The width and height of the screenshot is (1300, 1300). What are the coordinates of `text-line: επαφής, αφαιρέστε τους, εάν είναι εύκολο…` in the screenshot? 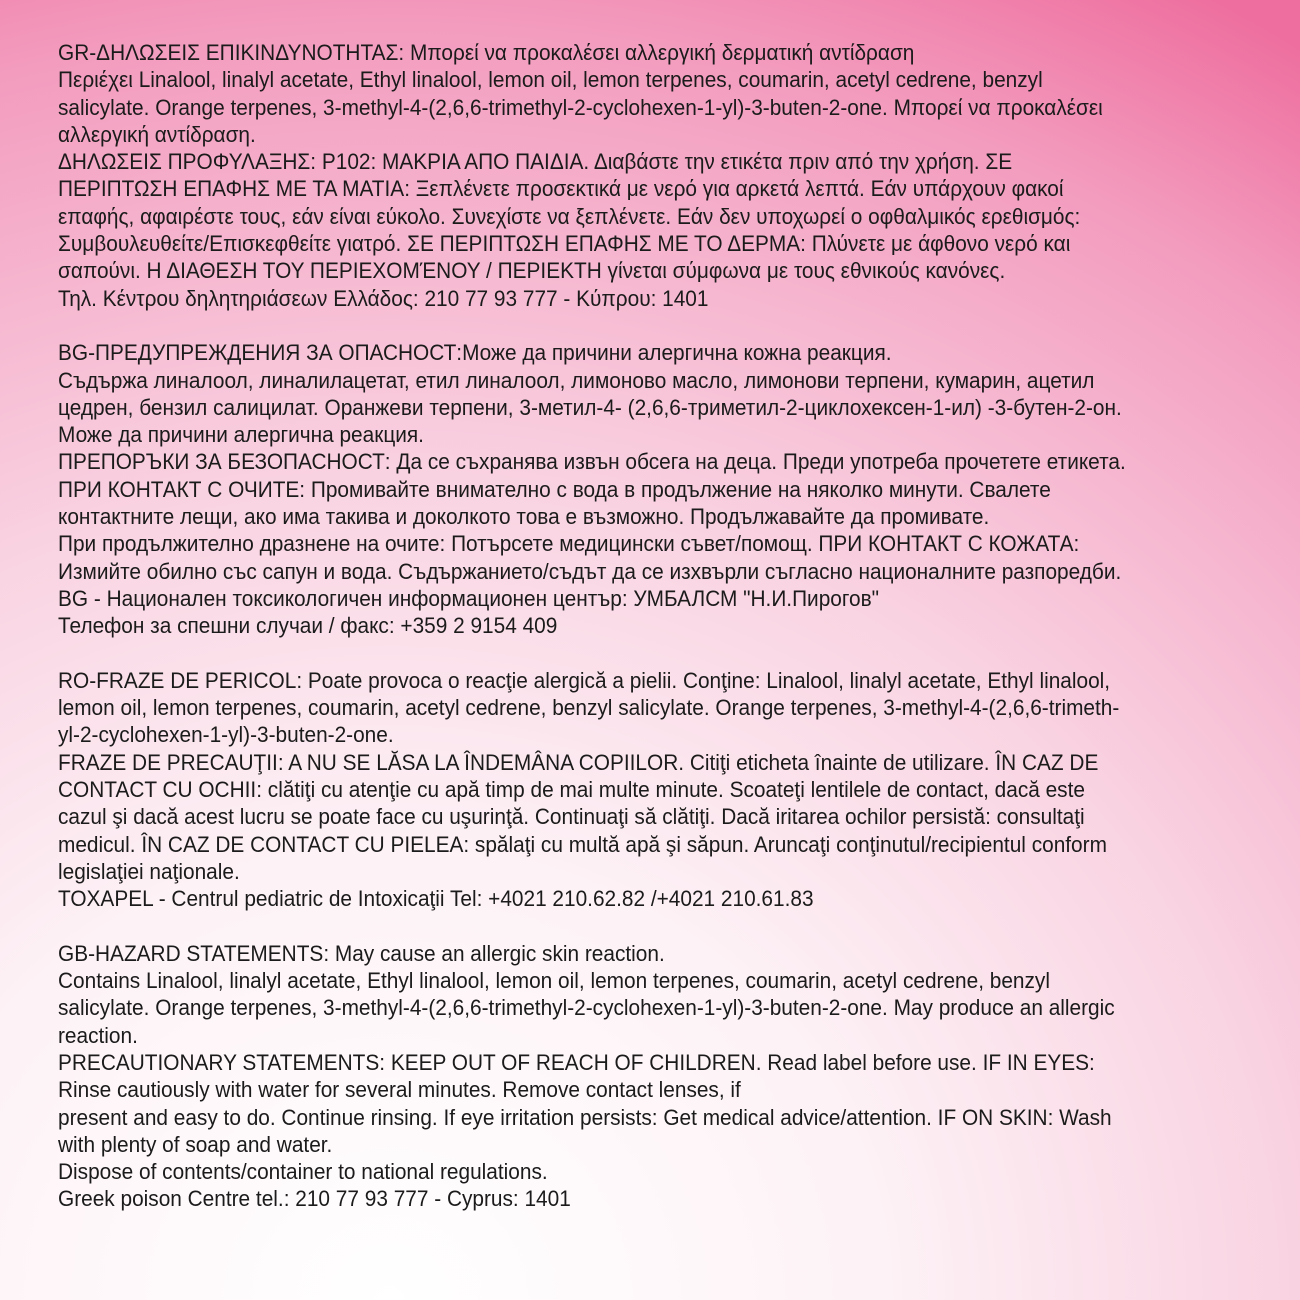 It's located at (569, 216).